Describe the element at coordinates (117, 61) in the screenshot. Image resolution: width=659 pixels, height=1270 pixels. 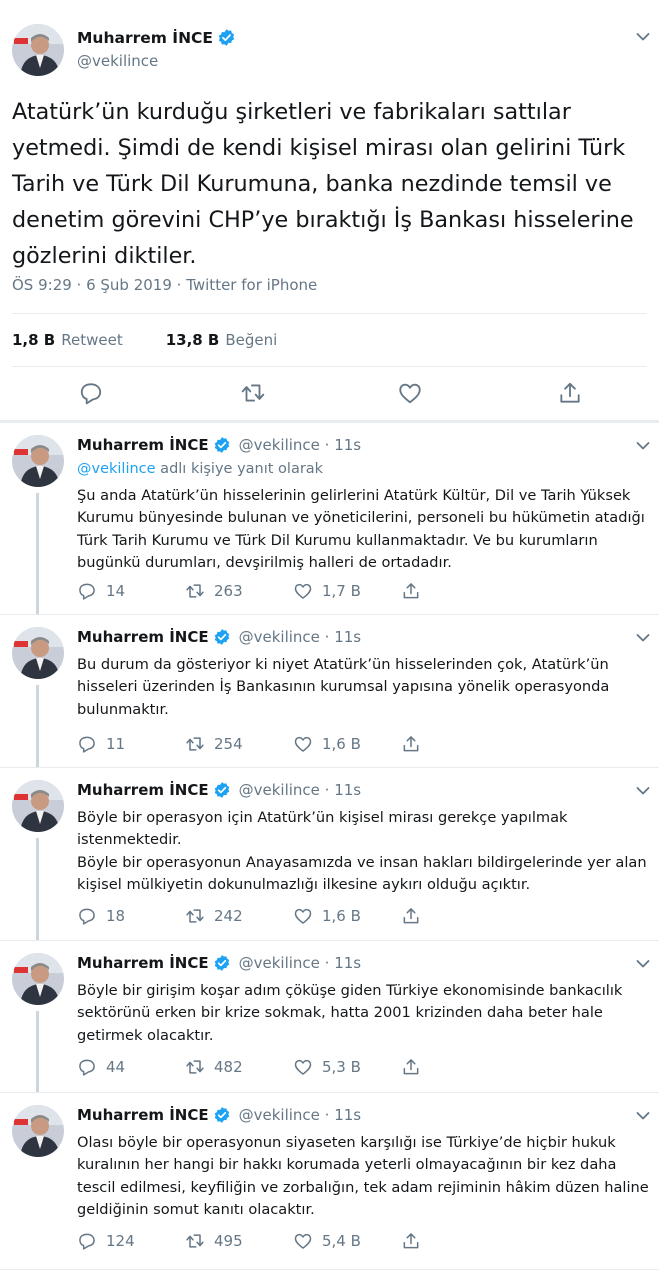
I see `author-handle: @vekilince` at that location.